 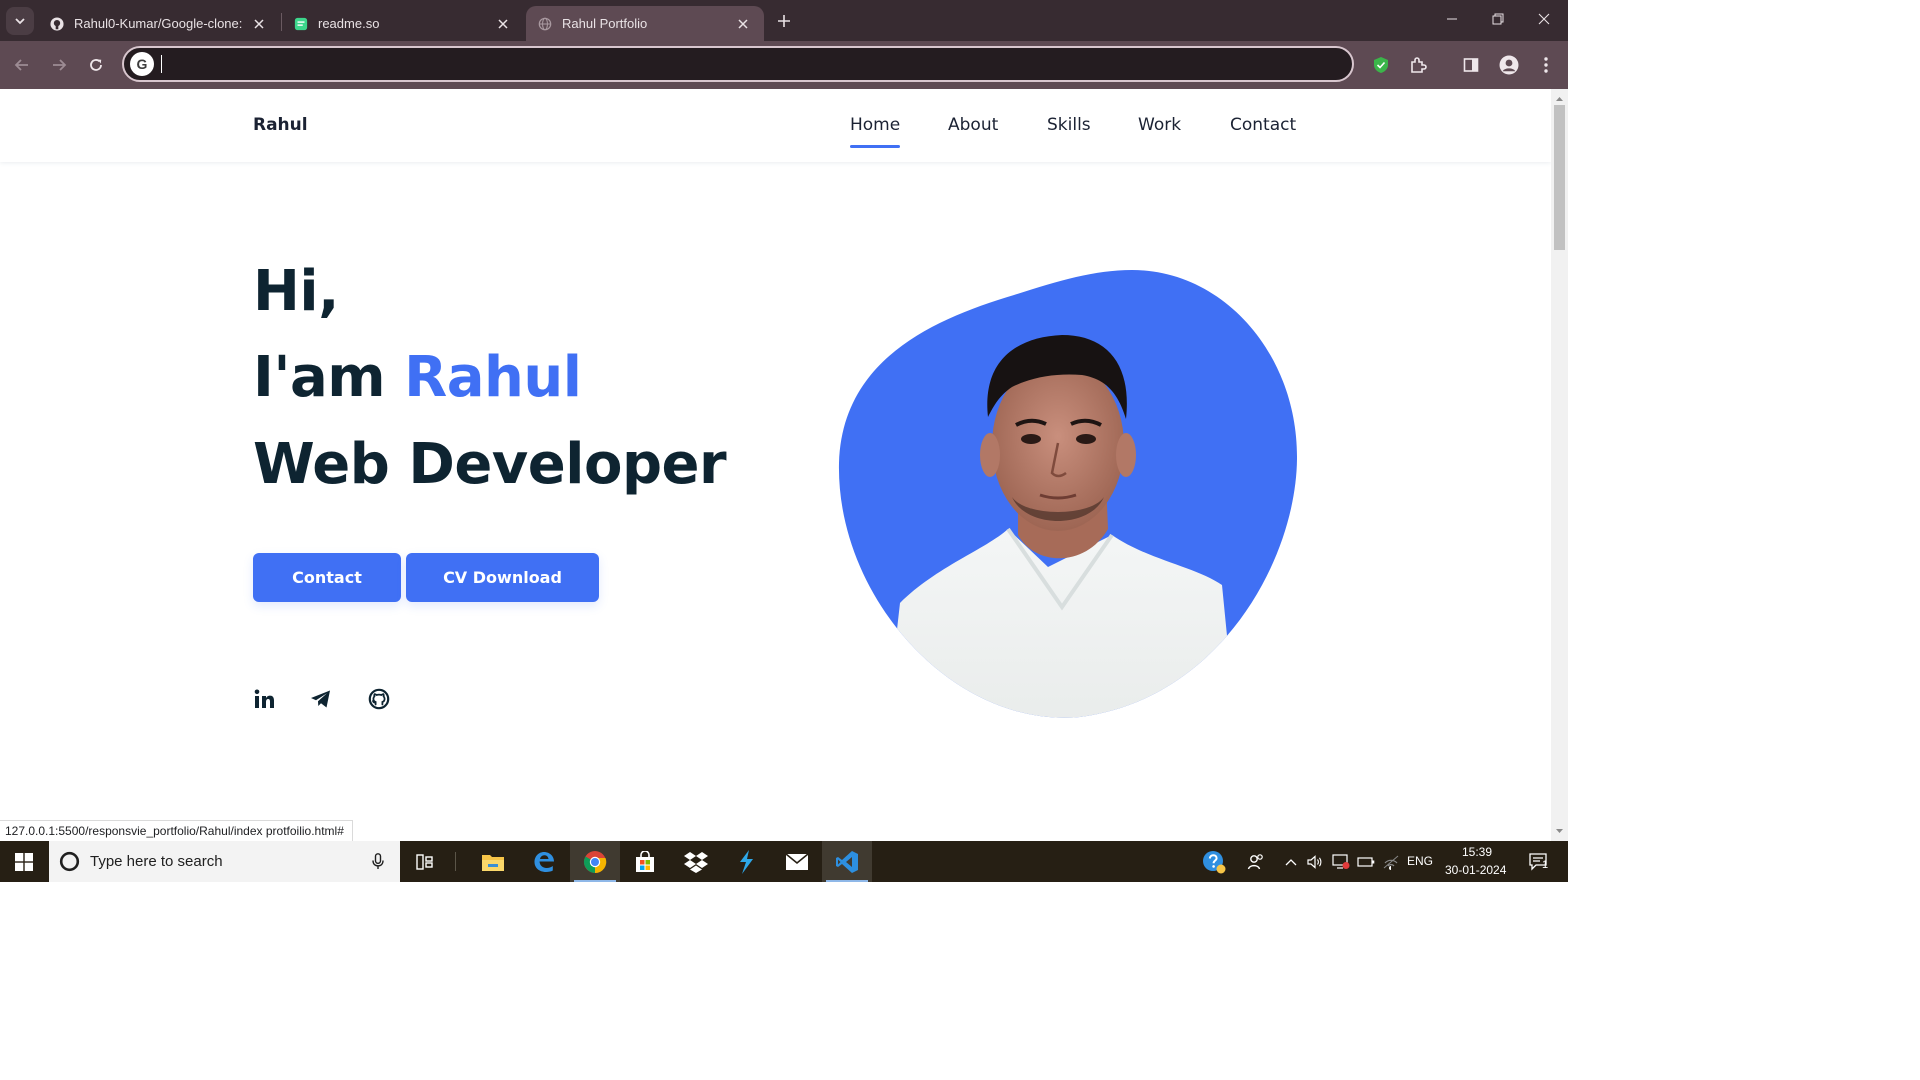 I want to click on forward-button, so click(x=59, y=65).